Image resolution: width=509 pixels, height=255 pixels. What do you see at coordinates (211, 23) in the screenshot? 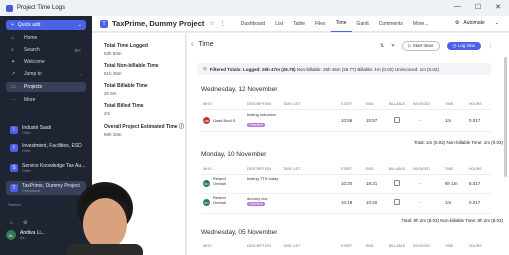
I see `star-icon: ☆` at bounding box center [211, 23].